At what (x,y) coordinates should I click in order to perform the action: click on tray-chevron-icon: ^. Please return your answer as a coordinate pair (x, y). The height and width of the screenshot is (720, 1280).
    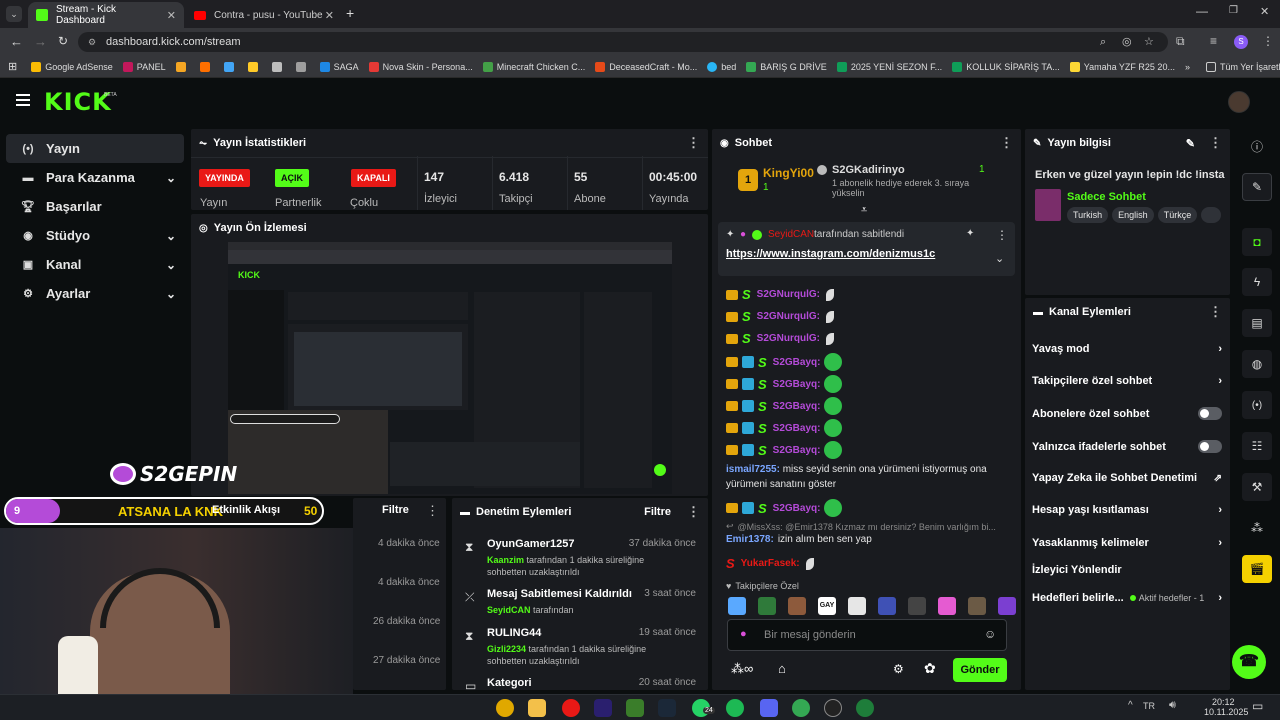
    Looking at the image, I should click on (1130, 705).